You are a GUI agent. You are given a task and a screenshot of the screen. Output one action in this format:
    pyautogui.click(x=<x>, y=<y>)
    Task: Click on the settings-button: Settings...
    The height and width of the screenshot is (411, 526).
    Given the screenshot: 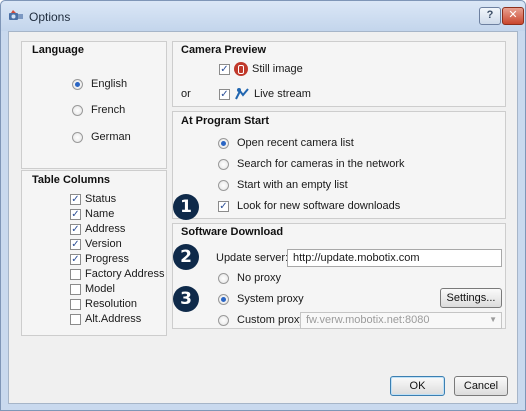 What is the action you would take?
    pyautogui.click(x=471, y=298)
    